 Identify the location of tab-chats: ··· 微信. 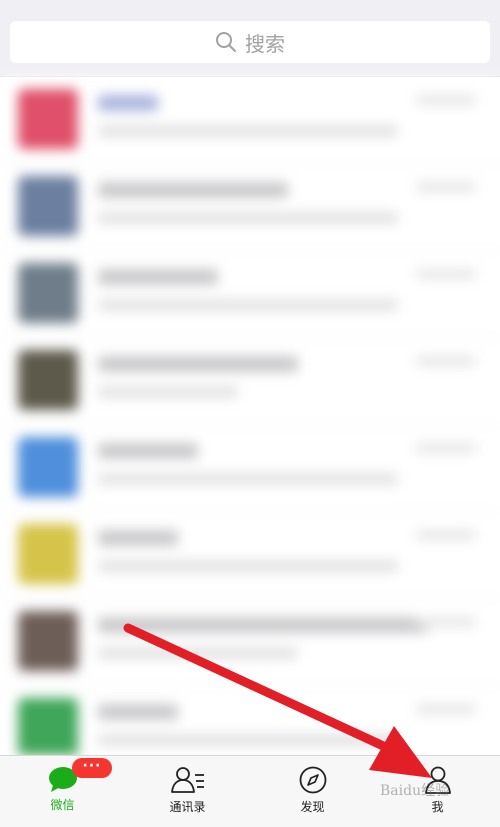
(62, 791).